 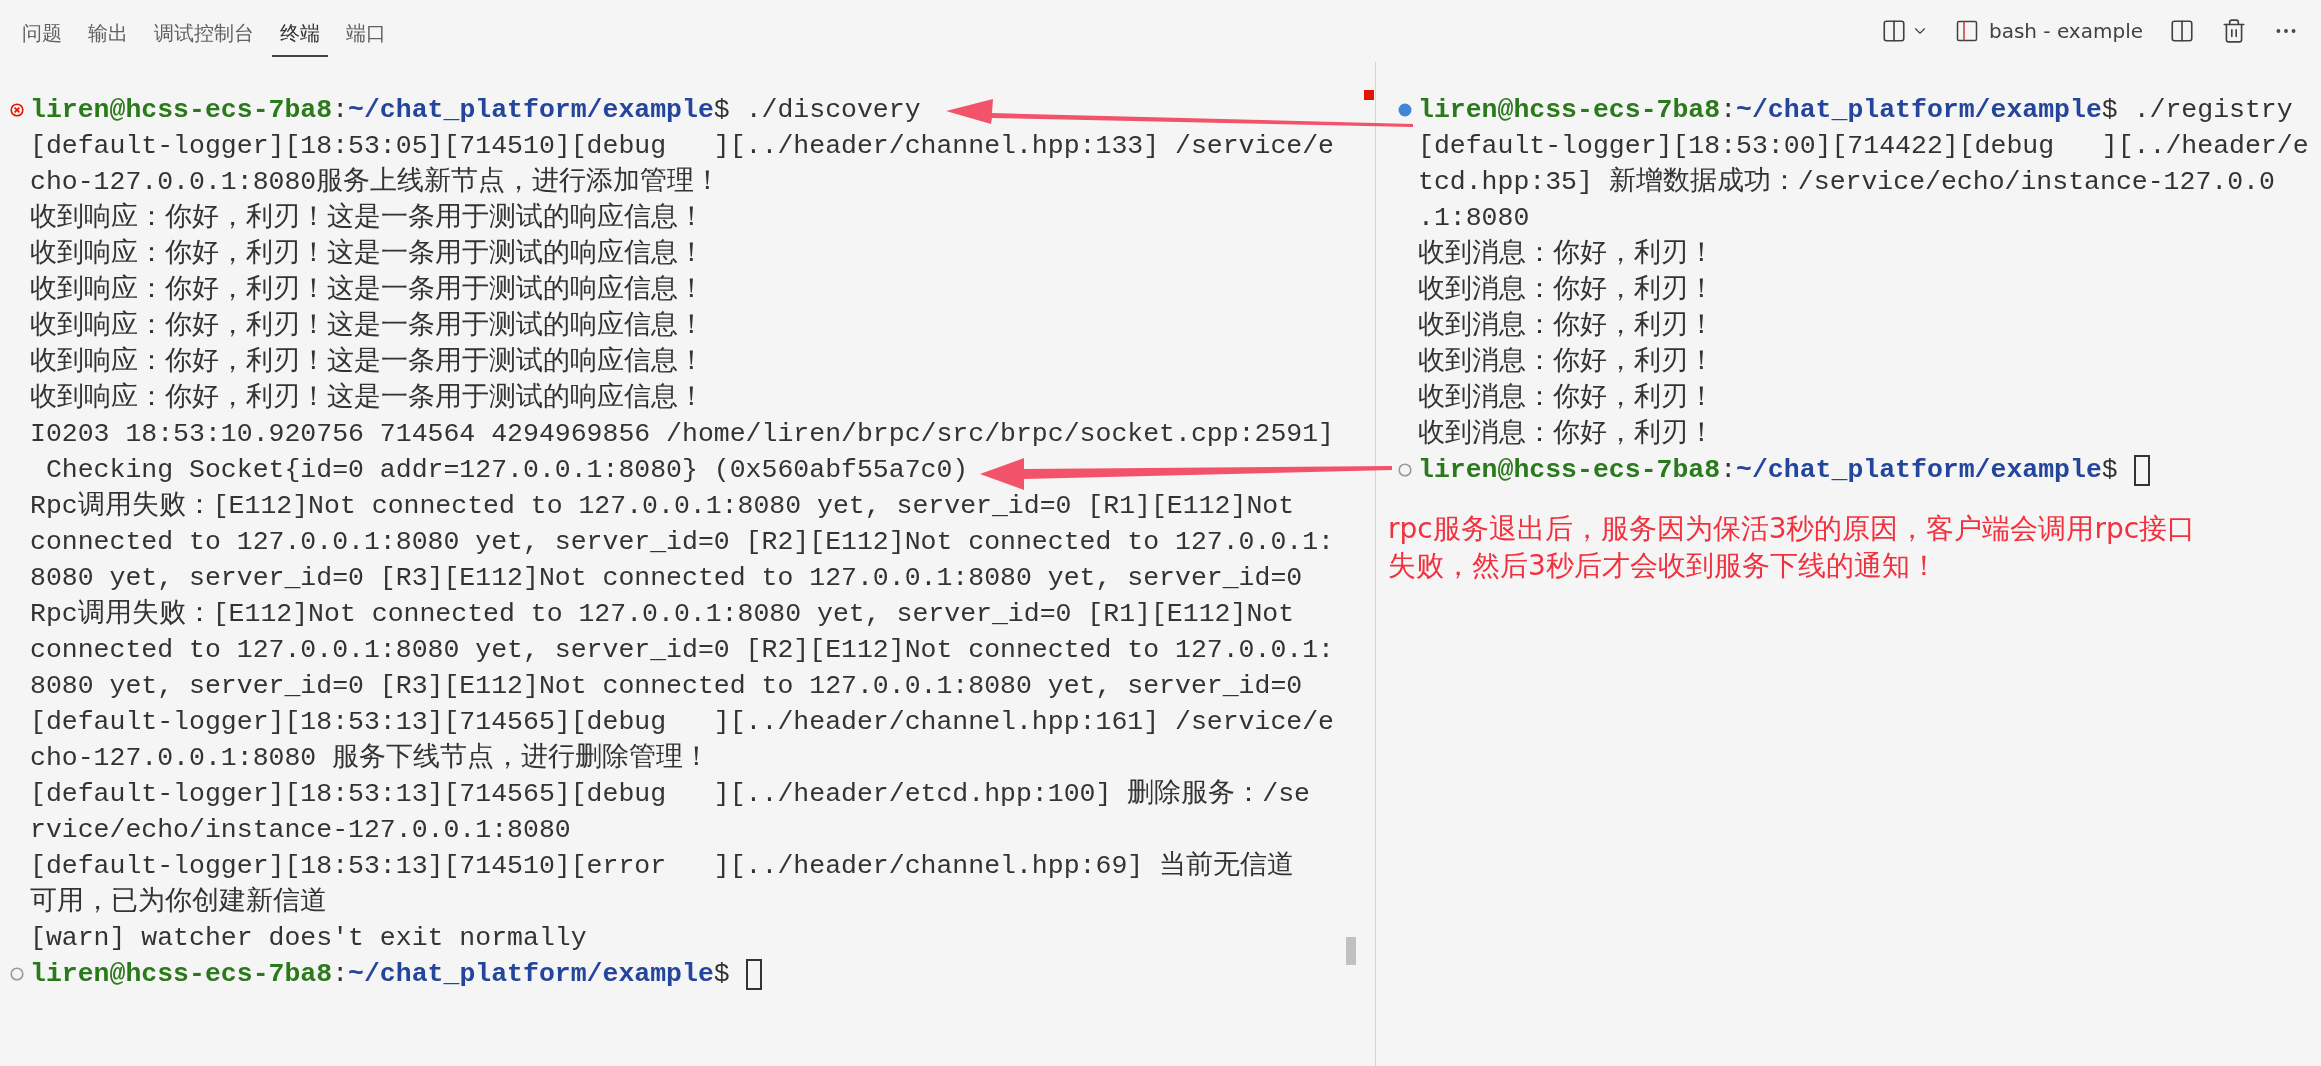 I want to click on output-line: cho-127.0.0.1:8080服务上线新节点，进行添加管理！, so click(x=376, y=182).